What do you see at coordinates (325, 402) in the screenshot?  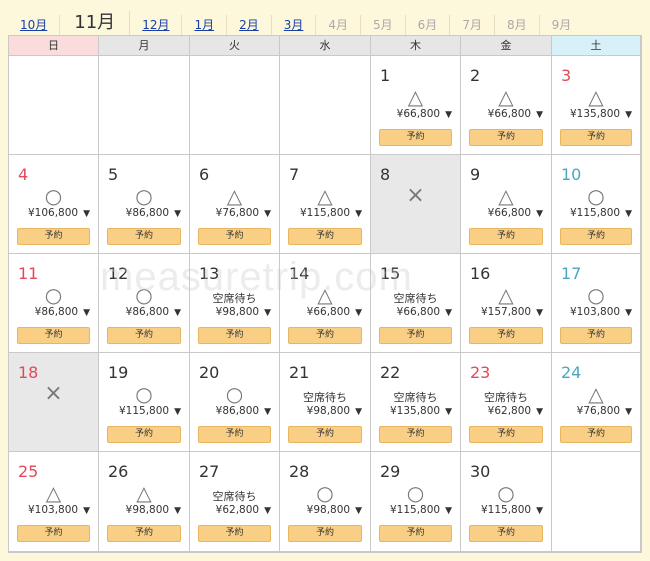 I see `day-cell: 21 空席待ち ¥98,800 ▼ 予約` at bounding box center [325, 402].